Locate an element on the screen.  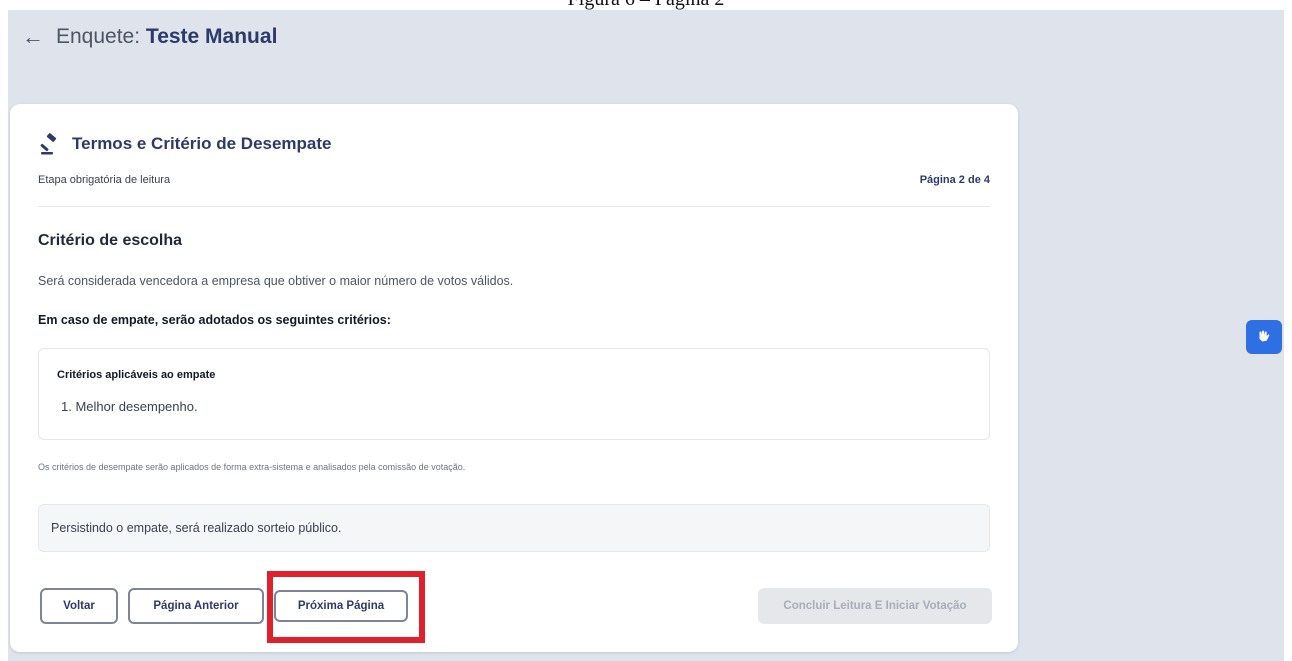
hand-icon is located at coordinates (1264, 336).